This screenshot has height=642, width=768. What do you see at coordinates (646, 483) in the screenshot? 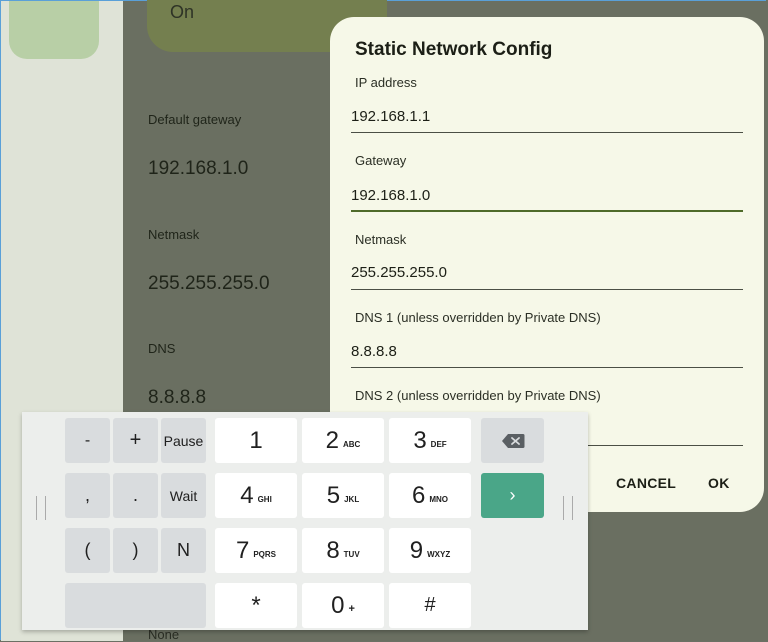
I see `cancel-button: CANCEL` at bounding box center [646, 483].